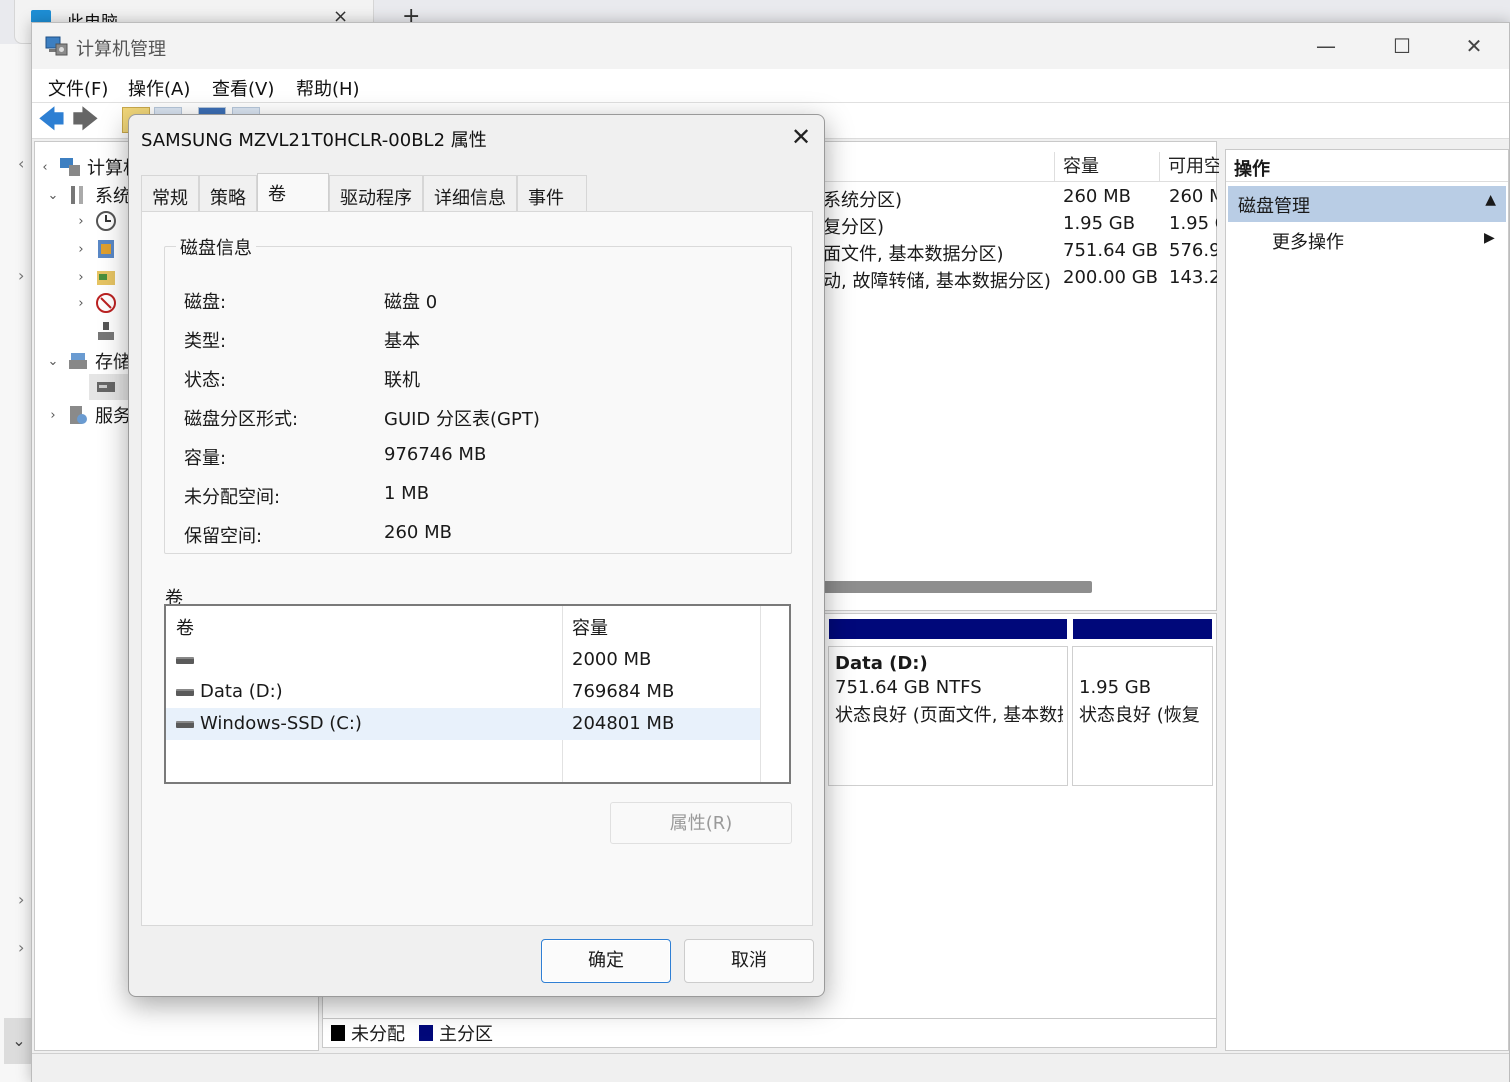  What do you see at coordinates (1474, 46) in the screenshot?
I see `close-button: ✕` at bounding box center [1474, 46].